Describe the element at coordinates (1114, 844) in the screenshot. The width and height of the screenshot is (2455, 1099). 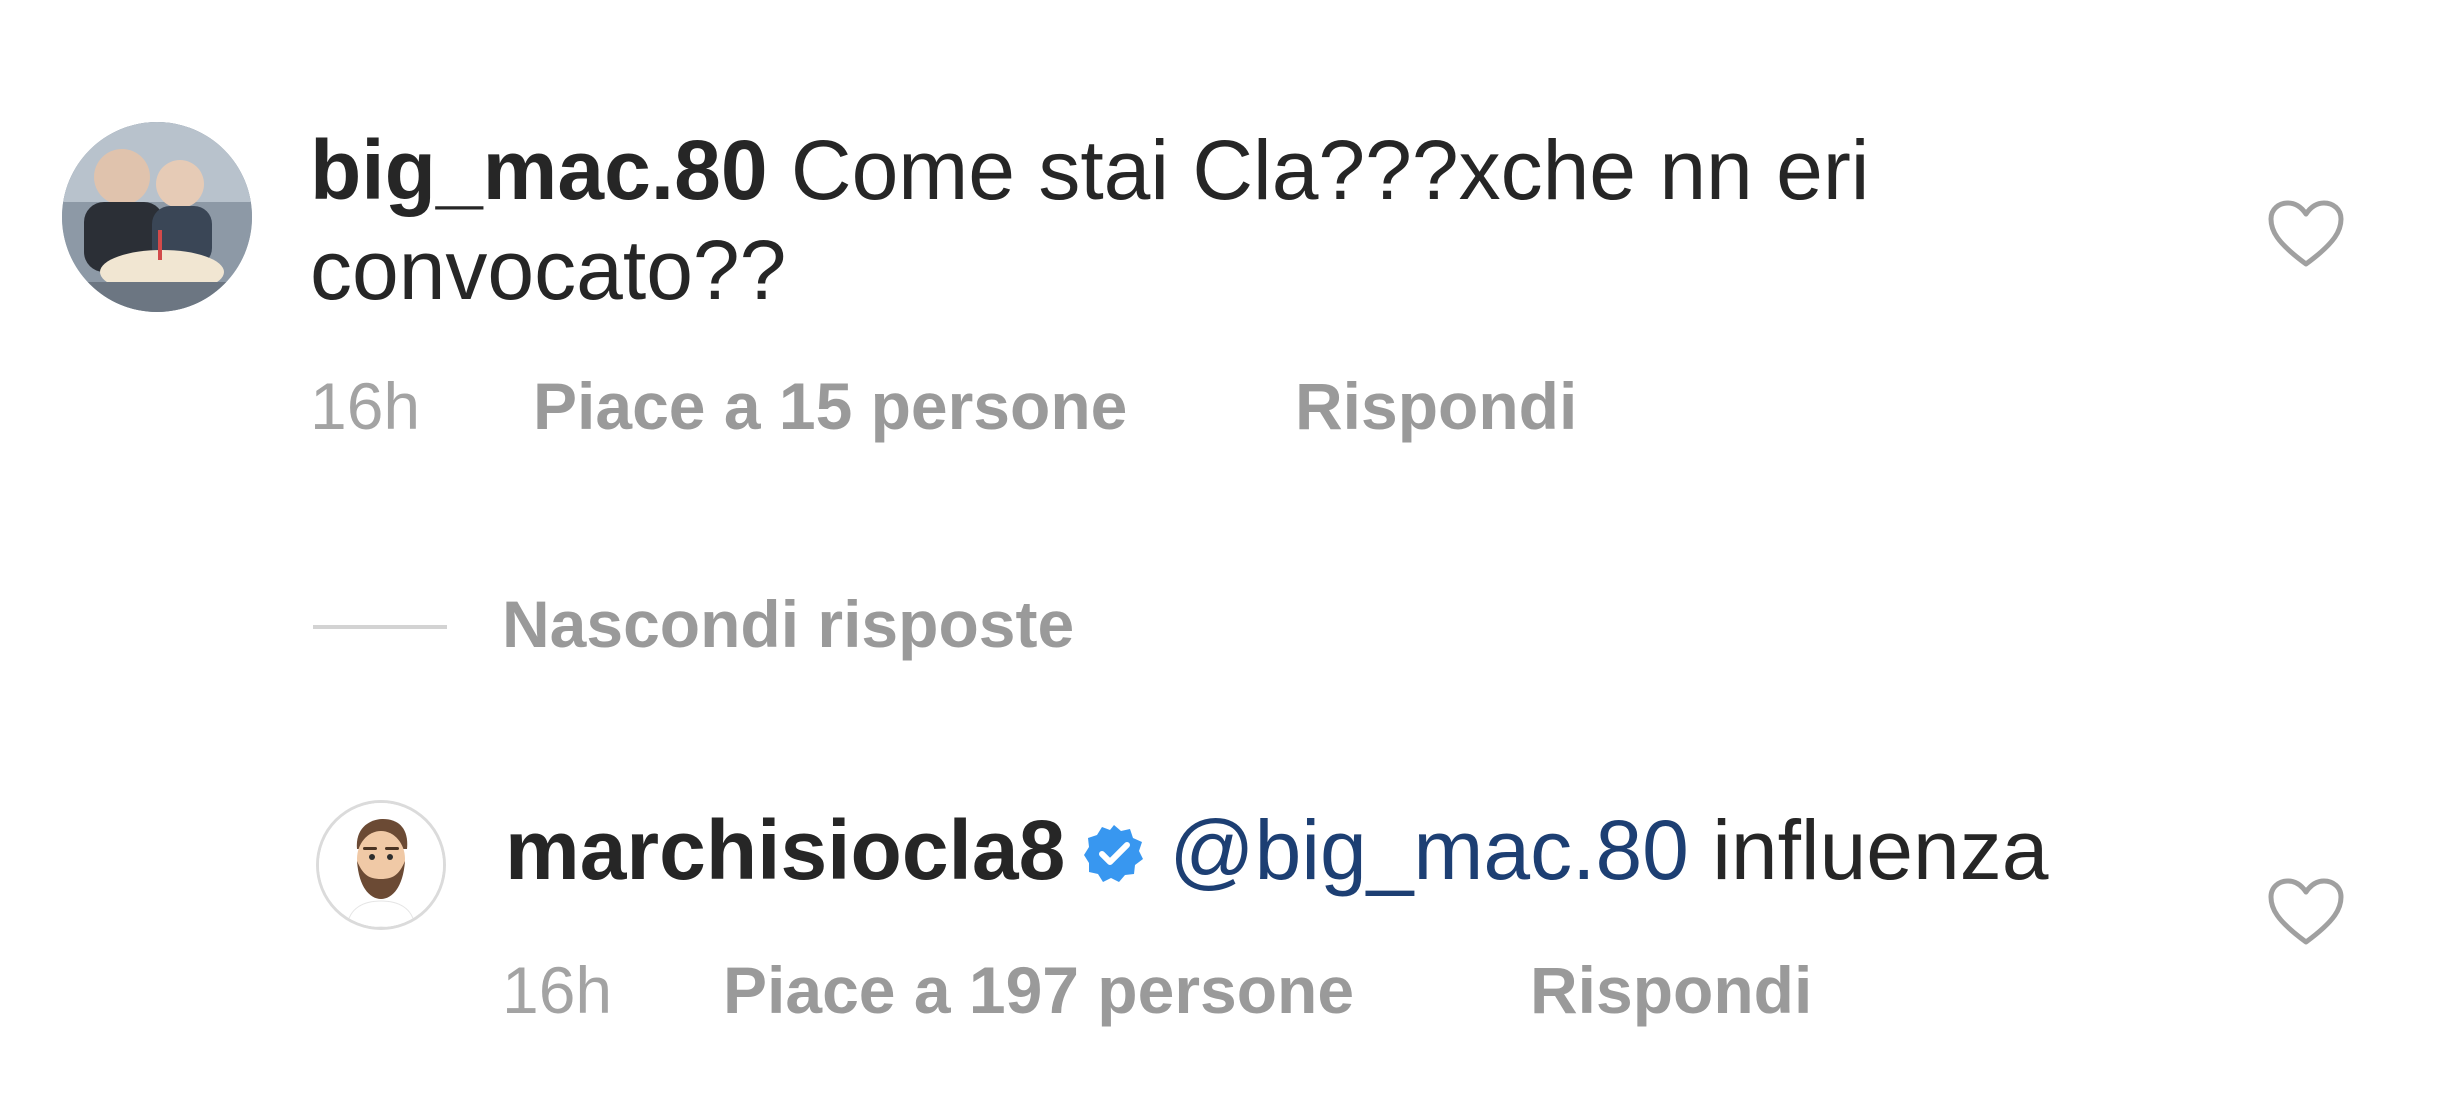
I see `verified-badge-icon` at that location.